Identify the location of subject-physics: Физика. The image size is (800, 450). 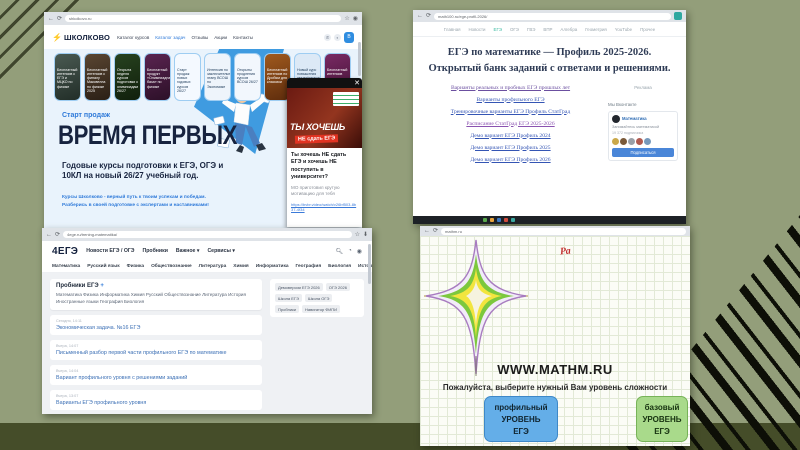
(135, 266).